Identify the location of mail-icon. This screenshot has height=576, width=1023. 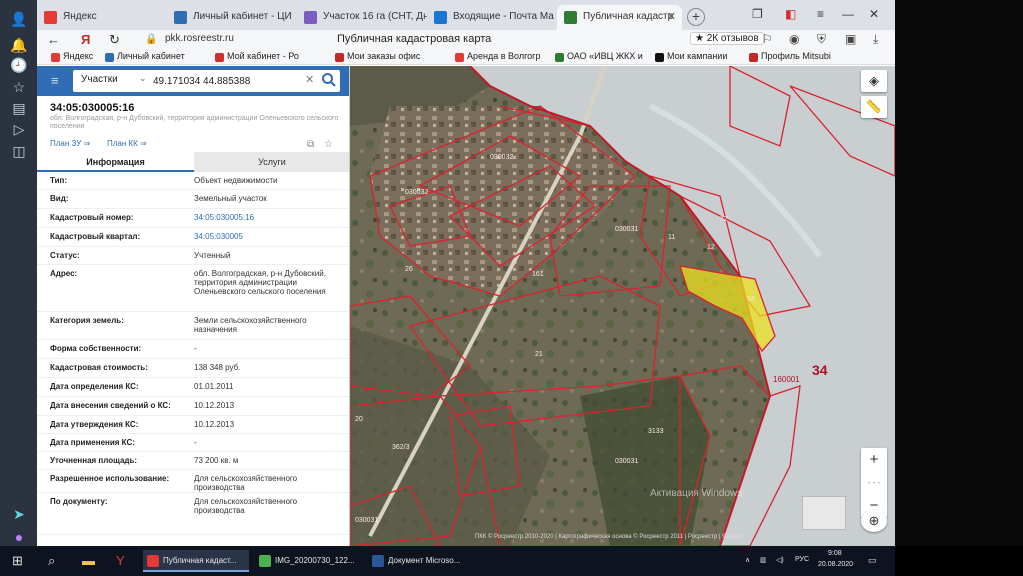
(440, 17).